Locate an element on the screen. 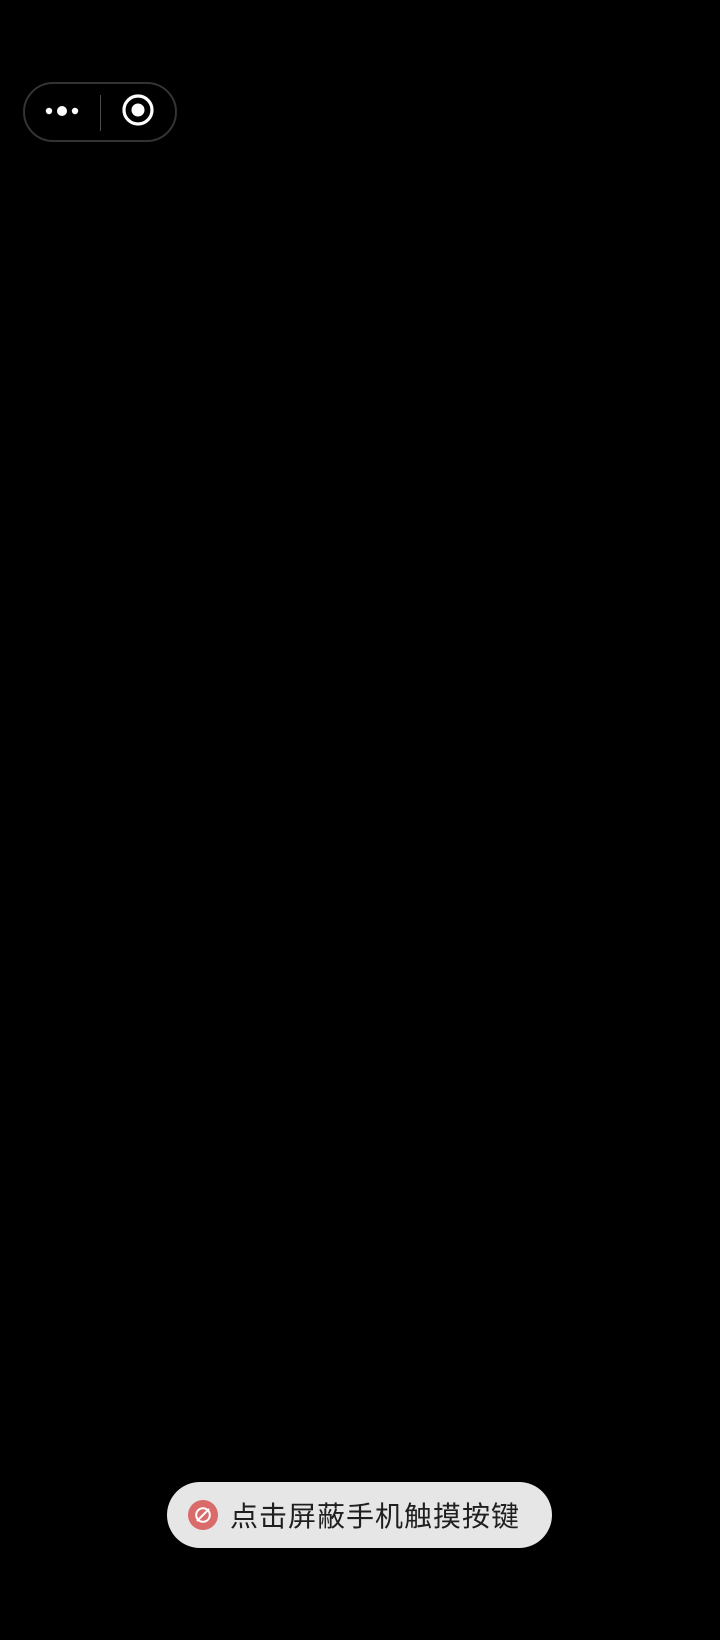 The image size is (720, 1640). toast-notification: 点击屏蔽手机触摸按键 is located at coordinates (359, 1515).